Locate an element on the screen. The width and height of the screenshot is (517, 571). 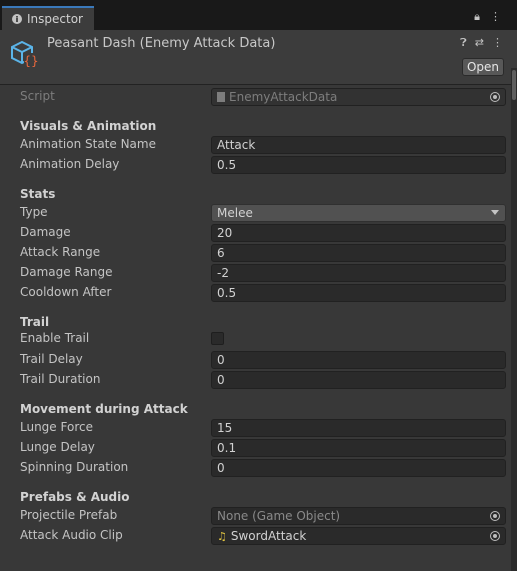
field-label: Cooldown After is located at coordinates (66, 292).